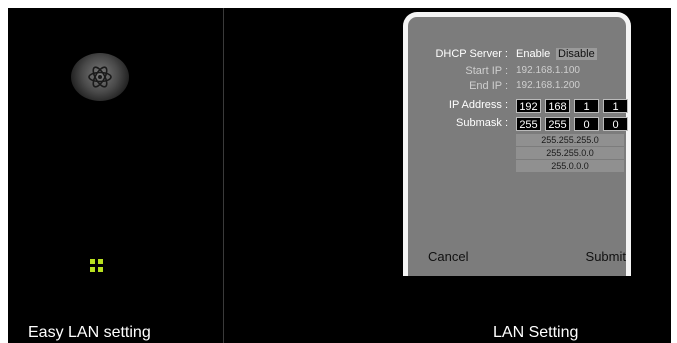 The image size is (677, 343). I want to click on submask-options-list: 255.255.255.0 255.255.0.0 255.0.0.0, so click(570, 153).